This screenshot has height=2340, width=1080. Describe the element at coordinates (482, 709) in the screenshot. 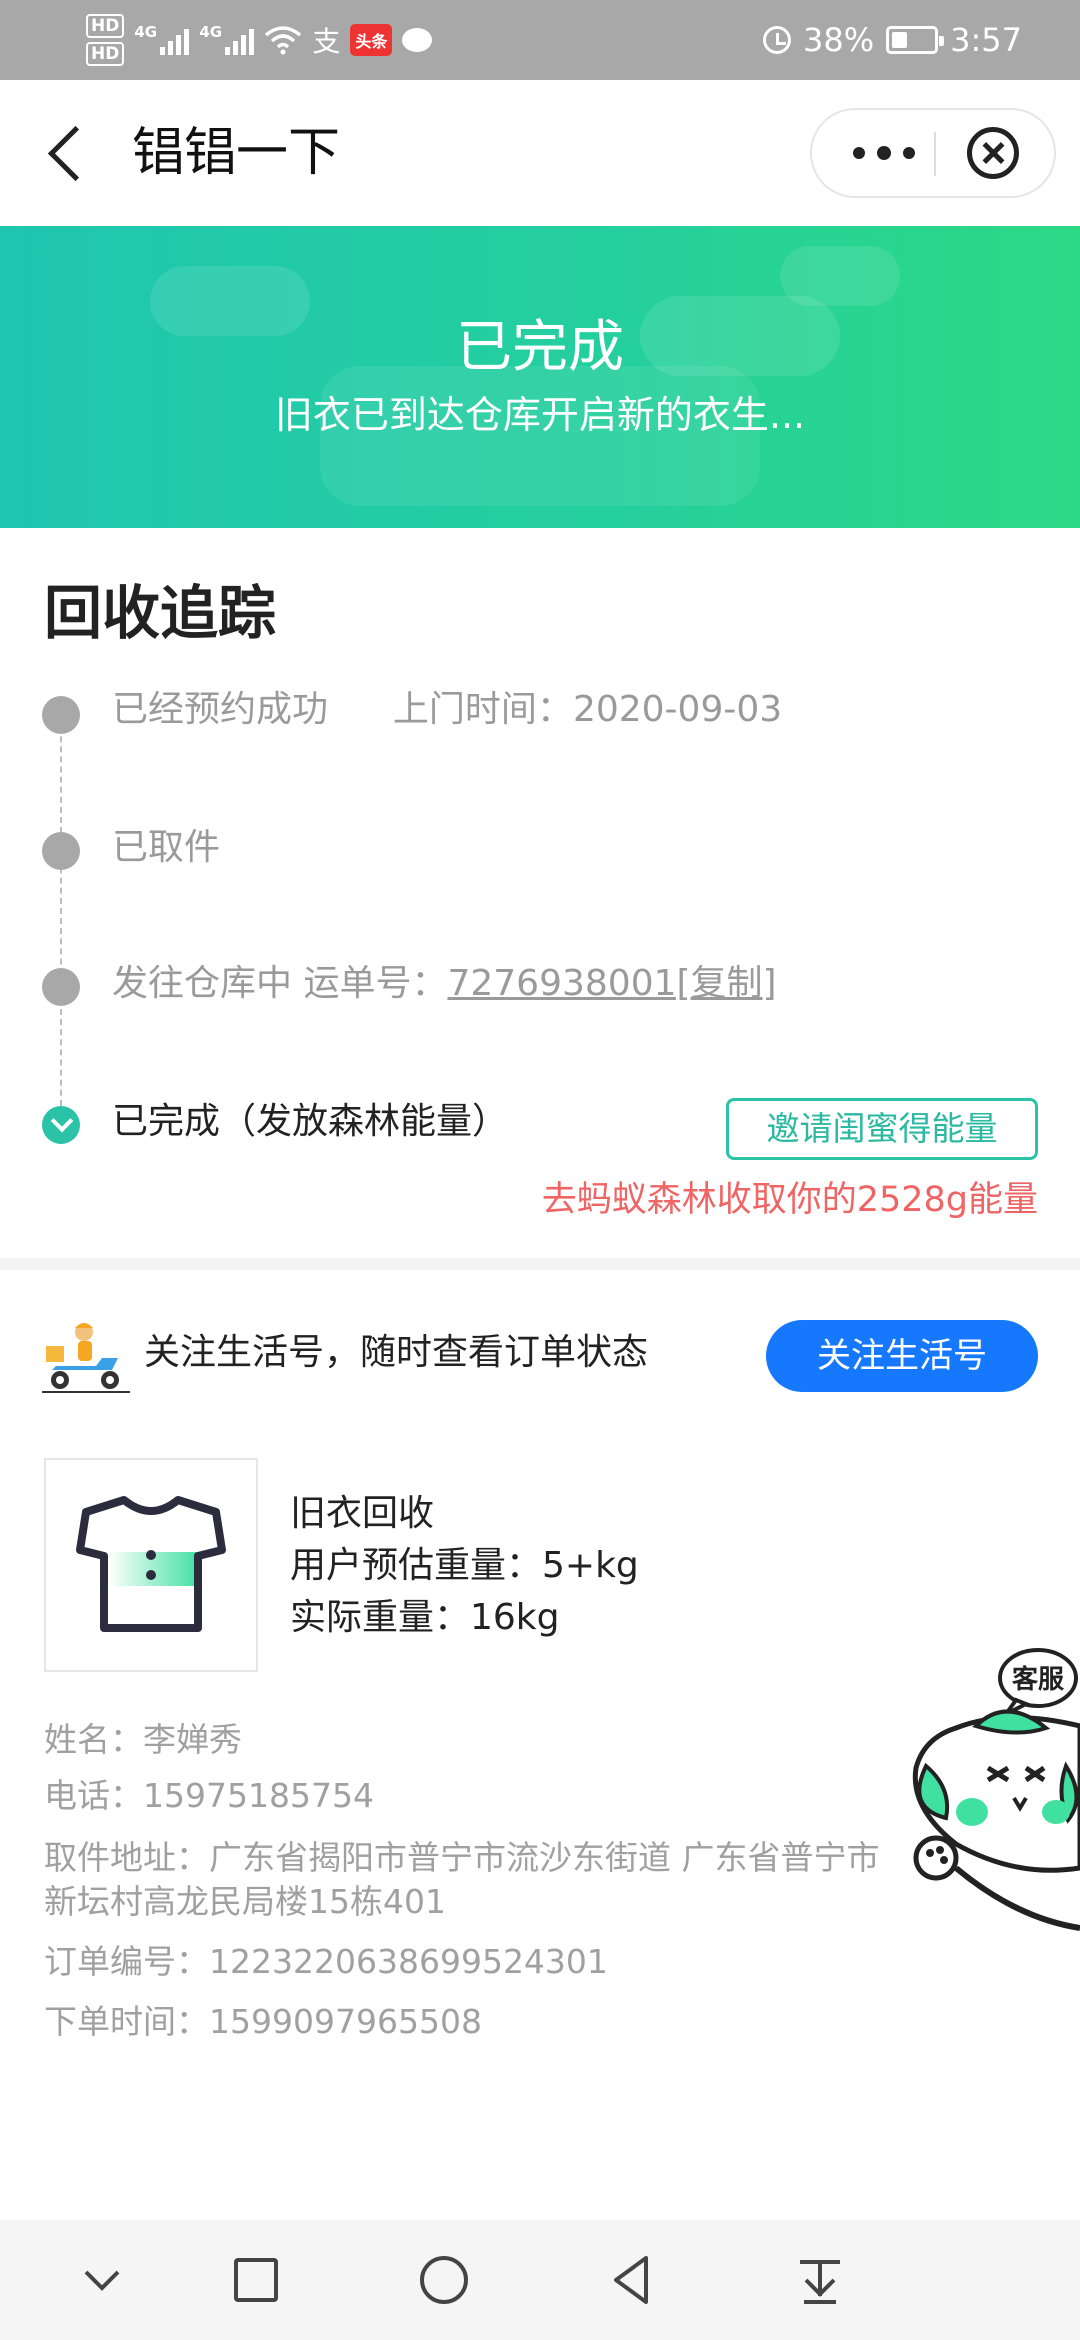

I see `visit-time-label: 上门时间：` at that location.